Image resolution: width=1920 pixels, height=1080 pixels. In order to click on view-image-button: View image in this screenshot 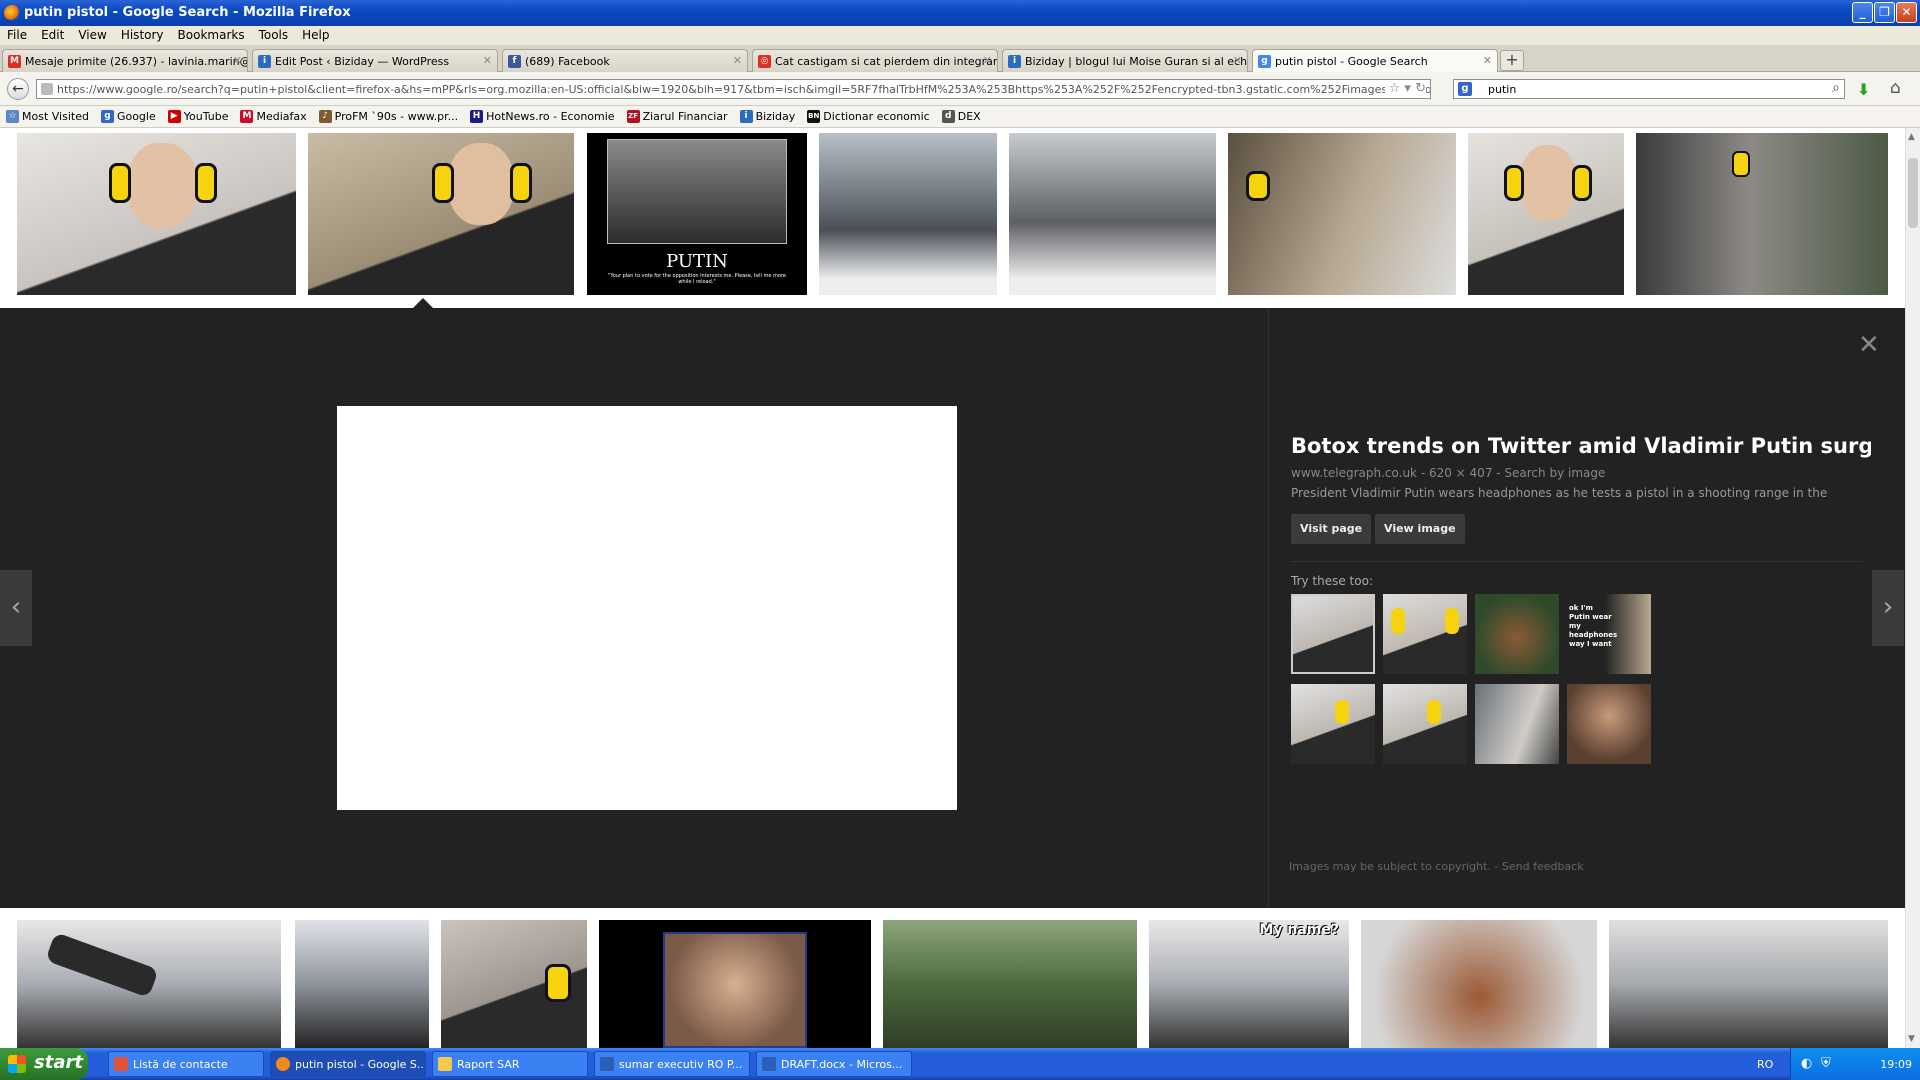, I will do `click(1420, 529)`.